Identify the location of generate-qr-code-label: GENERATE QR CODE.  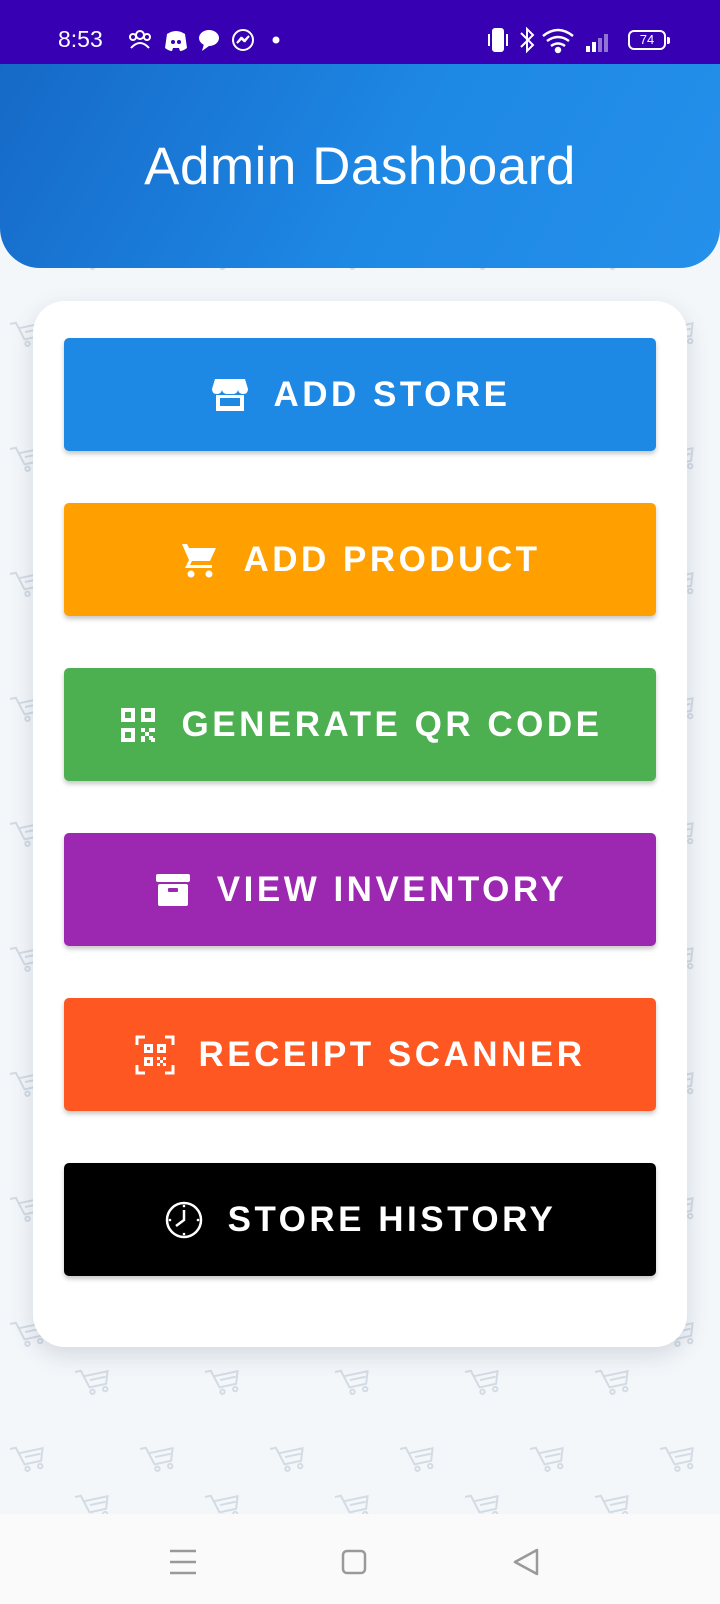
(392, 724).